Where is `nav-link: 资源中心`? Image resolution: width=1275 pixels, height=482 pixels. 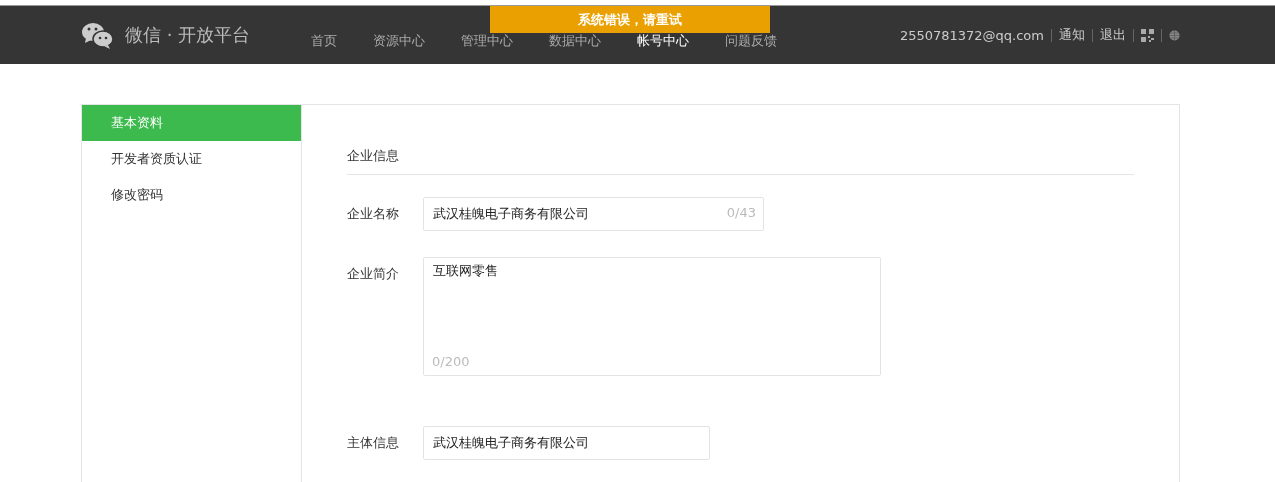
nav-link: 资源中心 is located at coordinates (399, 41).